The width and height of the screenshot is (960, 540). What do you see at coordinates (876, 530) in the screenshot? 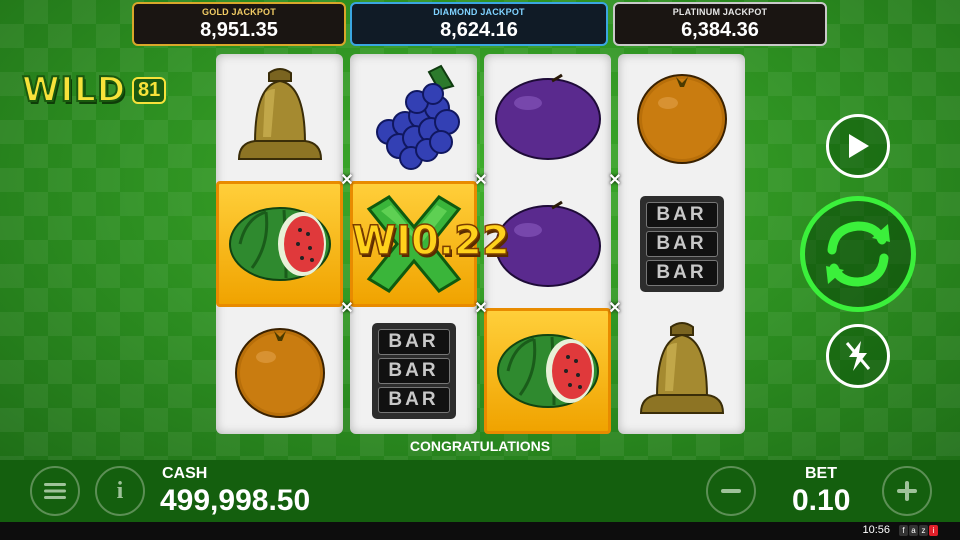
I see `clock: 10:56` at bounding box center [876, 530].